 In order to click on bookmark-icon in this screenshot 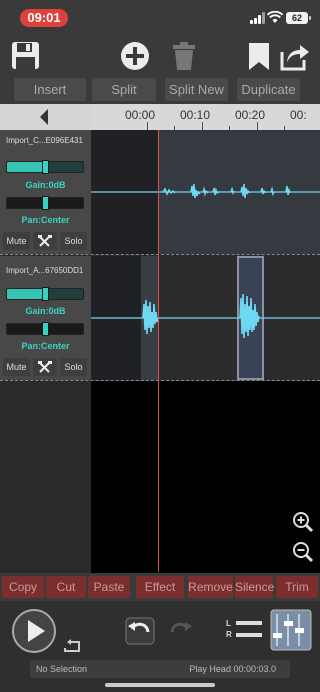, I will do `click(259, 56)`.